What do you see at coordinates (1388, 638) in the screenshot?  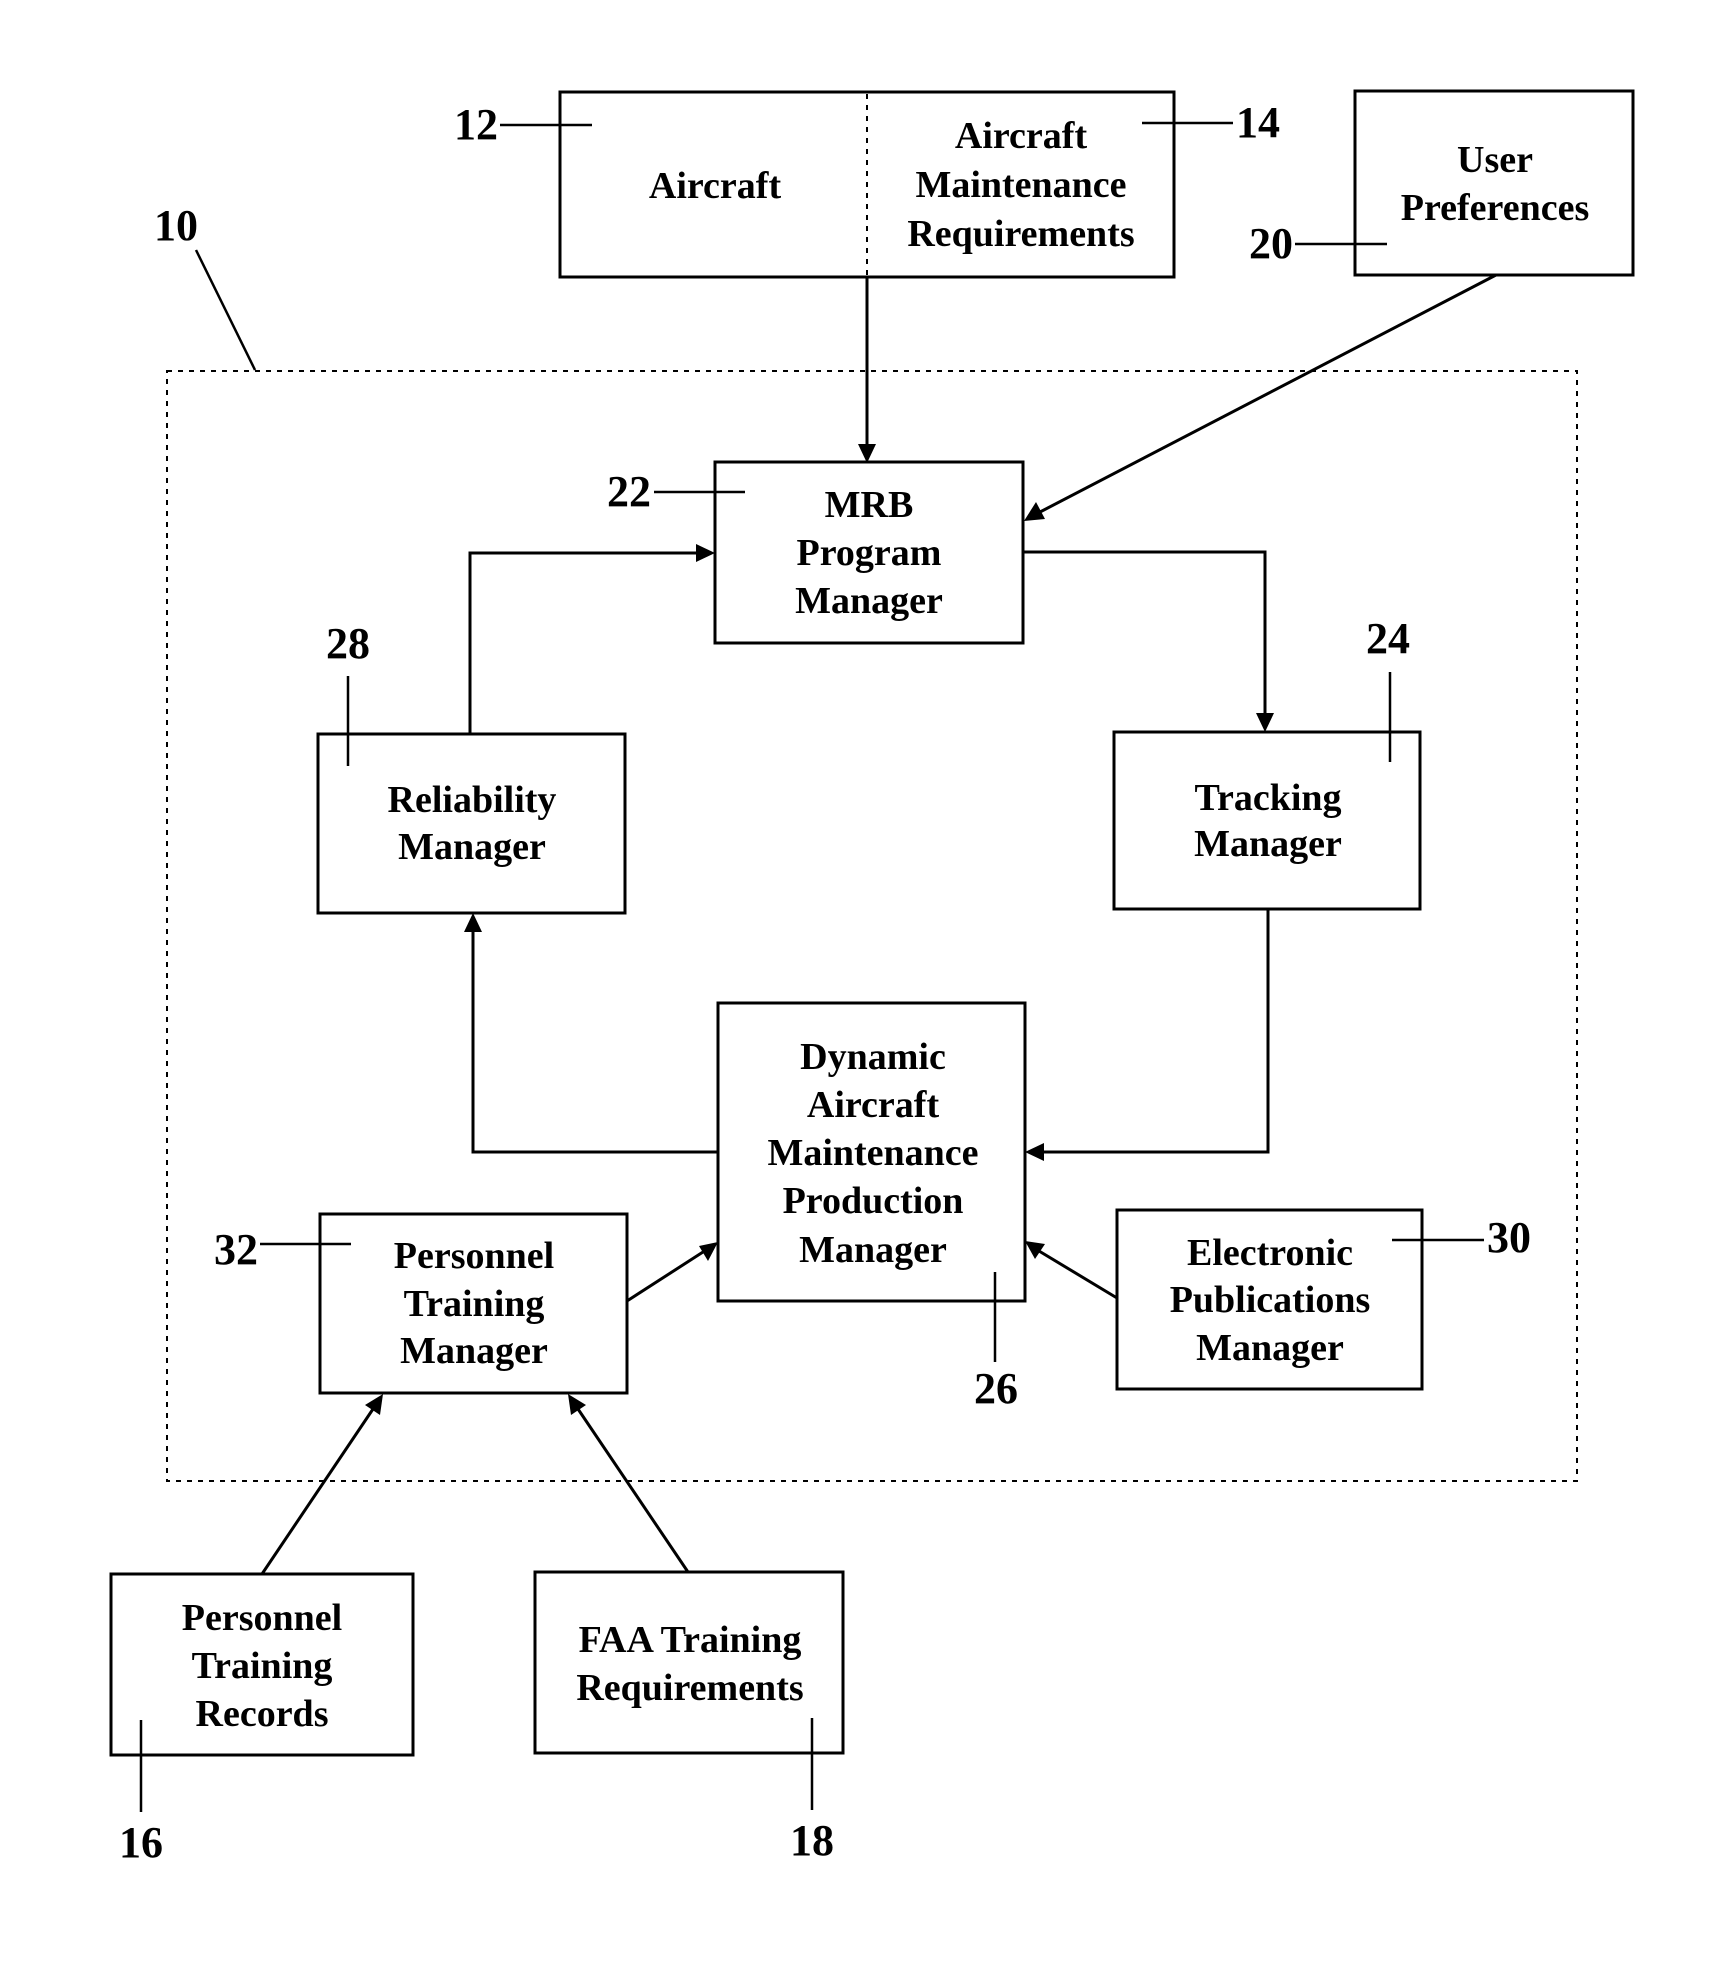 I see `ref-number-24: 24` at bounding box center [1388, 638].